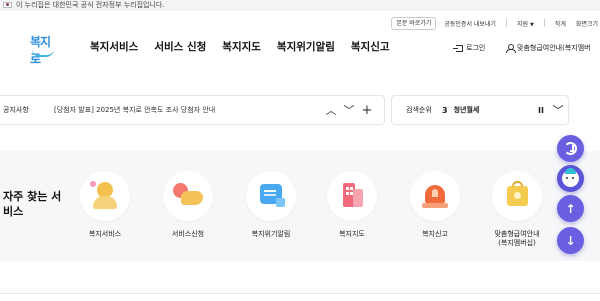  I want to click on government-banner: 이 누리집은 대한민국 공식 전자정부 누리집입니다., so click(300, 5).